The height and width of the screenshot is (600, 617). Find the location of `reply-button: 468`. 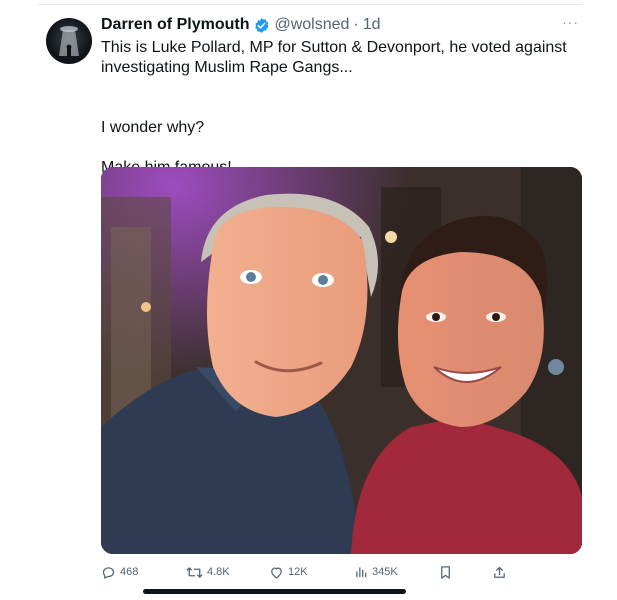

reply-button: 468 is located at coordinates (119, 572).